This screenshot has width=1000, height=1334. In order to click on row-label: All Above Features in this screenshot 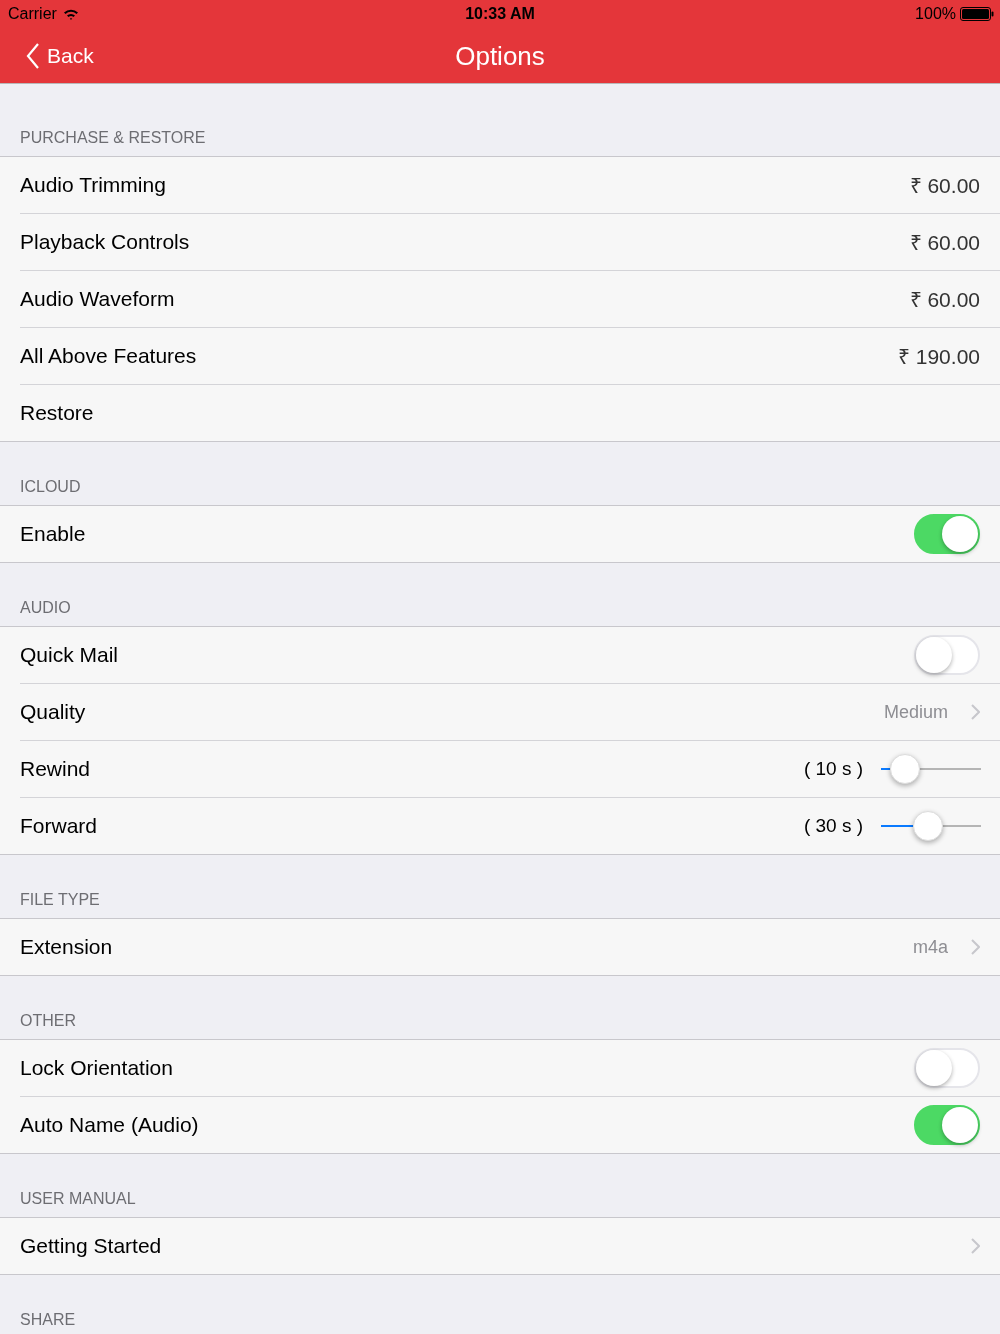, I will do `click(109, 356)`.